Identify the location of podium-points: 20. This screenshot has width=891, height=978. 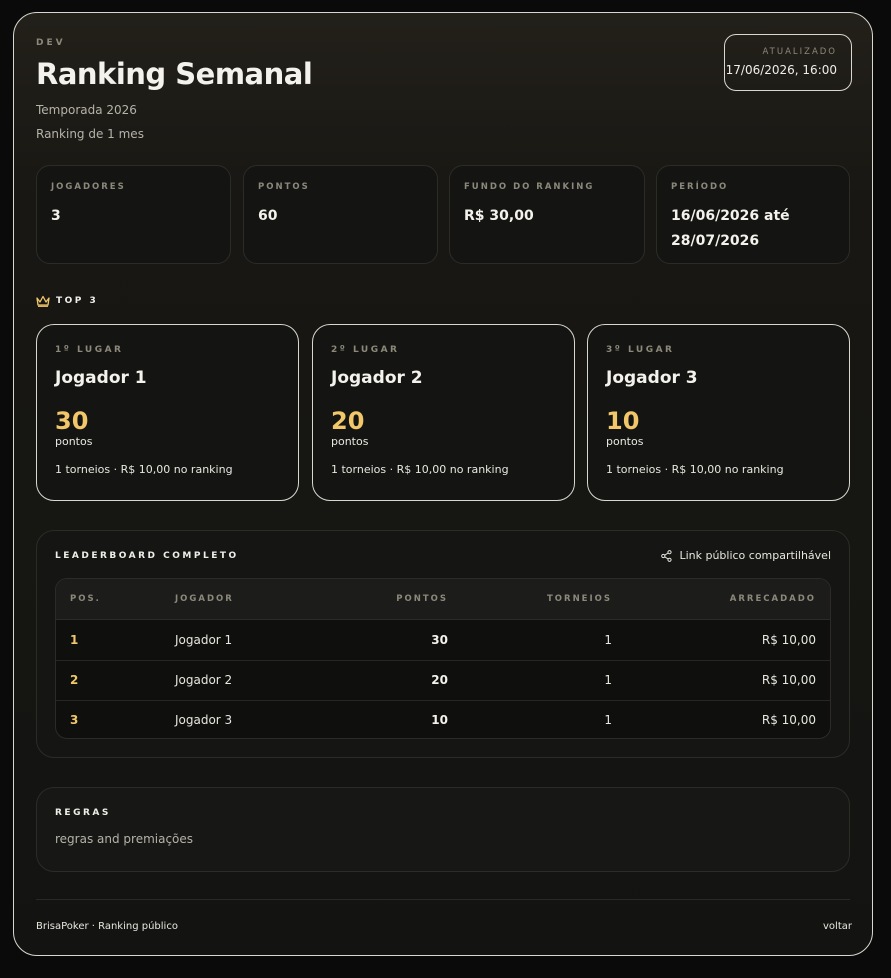
(348, 421).